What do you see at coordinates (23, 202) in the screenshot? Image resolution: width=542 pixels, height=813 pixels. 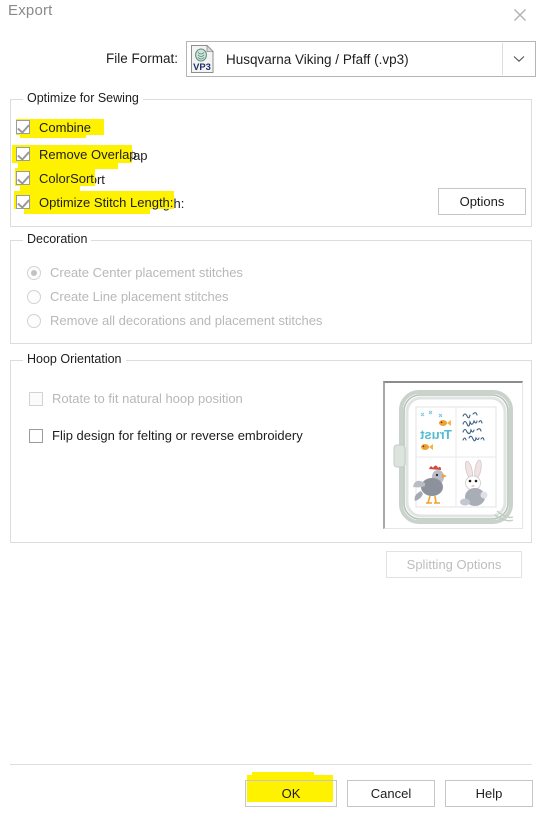 I see `optimize-stitch-length-checkbox-overlay` at bounding box center [23, 202].